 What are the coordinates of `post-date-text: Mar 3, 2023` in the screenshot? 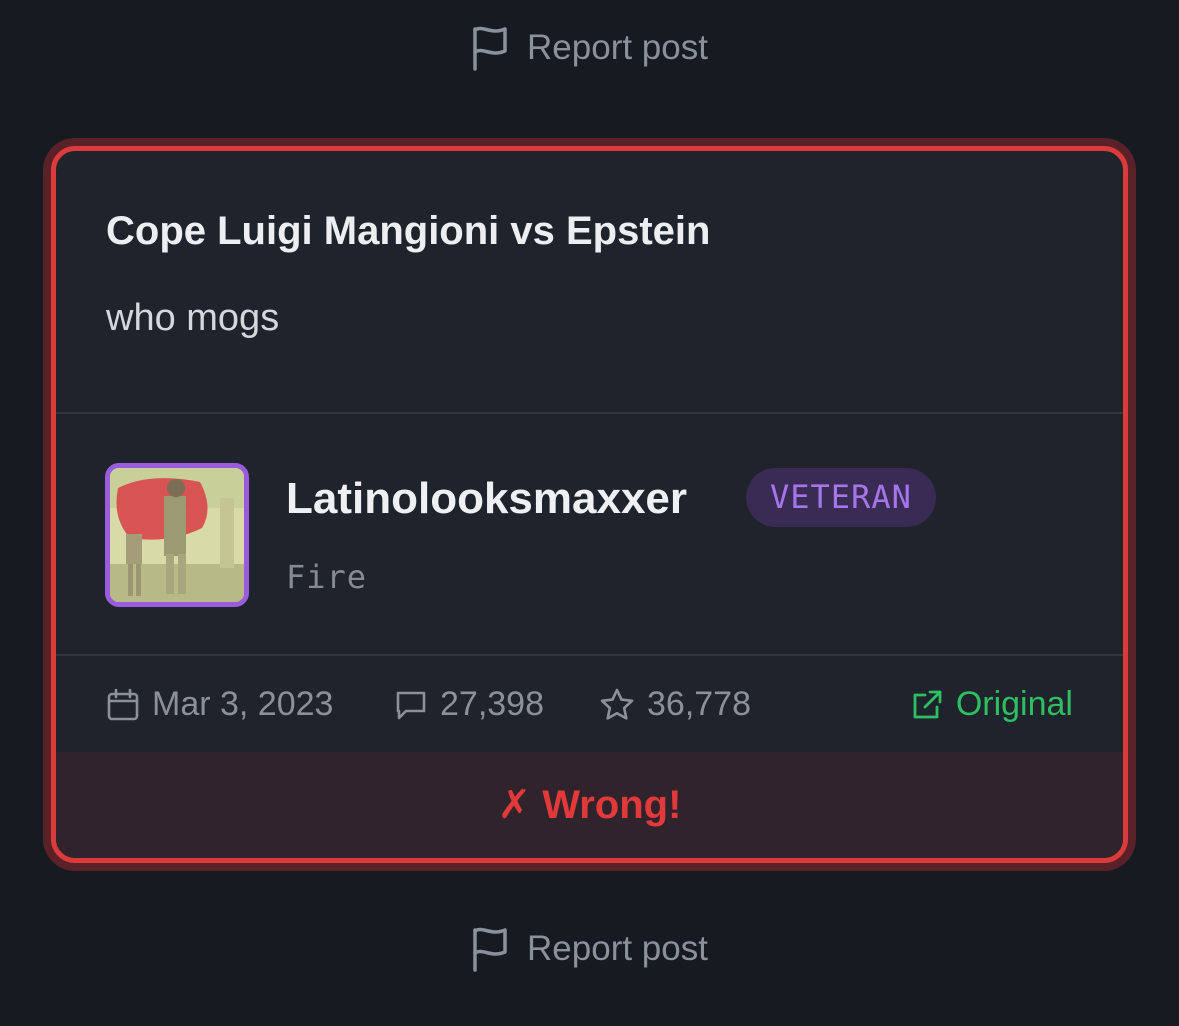 It's located at (243, 704).